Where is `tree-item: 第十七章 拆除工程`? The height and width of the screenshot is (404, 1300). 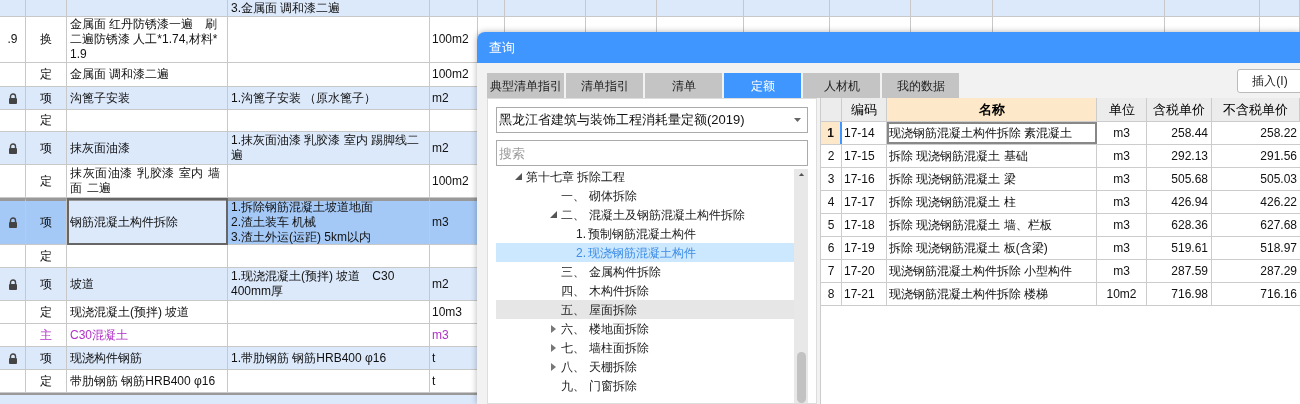 tree-item: 第十七章 拆除工程 is located at coordinates (645, 176).